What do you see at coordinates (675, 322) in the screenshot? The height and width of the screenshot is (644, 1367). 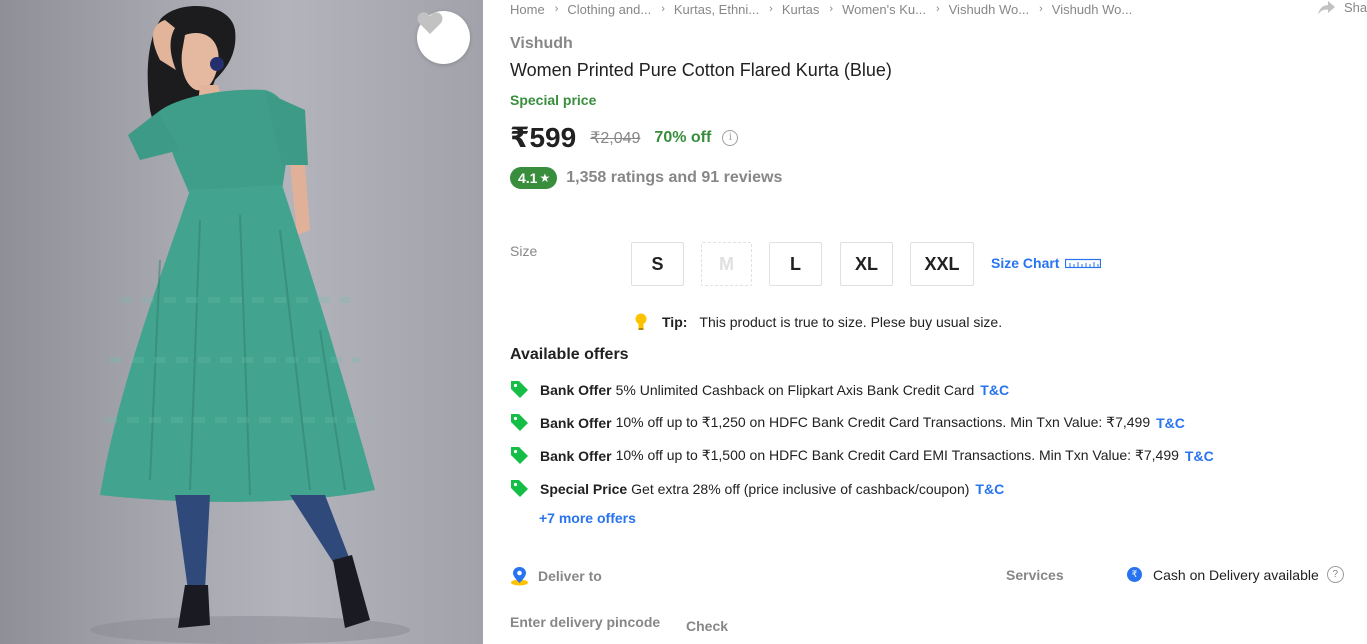 I see `tip-label: Tip:` at bounding box center [675, 322].